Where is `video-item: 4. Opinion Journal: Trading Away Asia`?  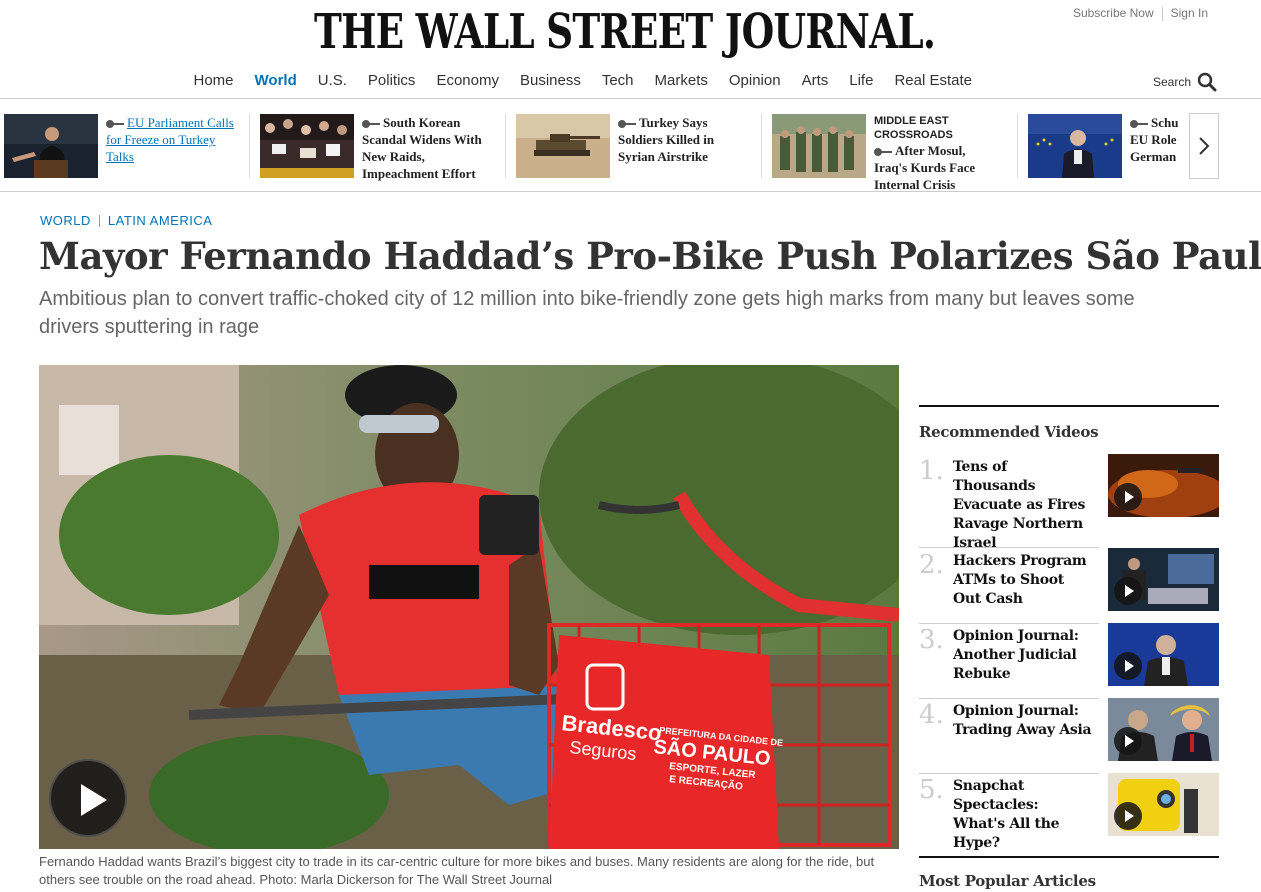
video-item: 4. Opinion Journal: Trading Away Asia is located at coordinates (1069, 736).